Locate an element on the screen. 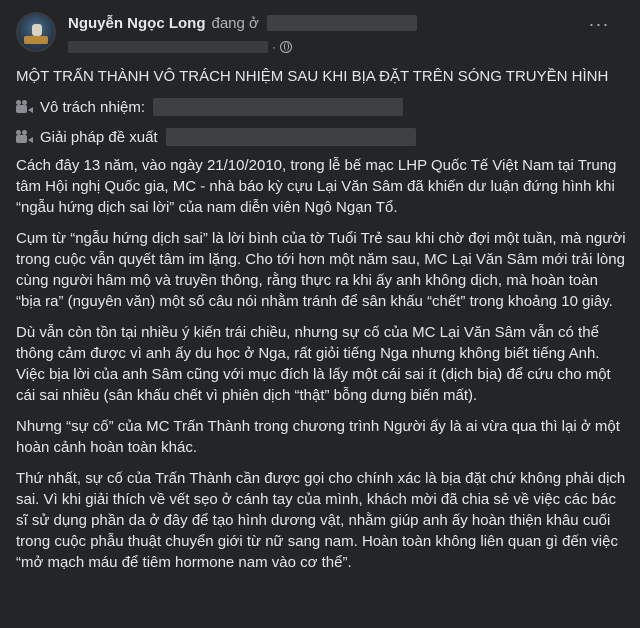 The width and height of the screenshot is (640, 628). redacted-line-solution: Giải pháp đề xuất is located at coordinates (321, 137).